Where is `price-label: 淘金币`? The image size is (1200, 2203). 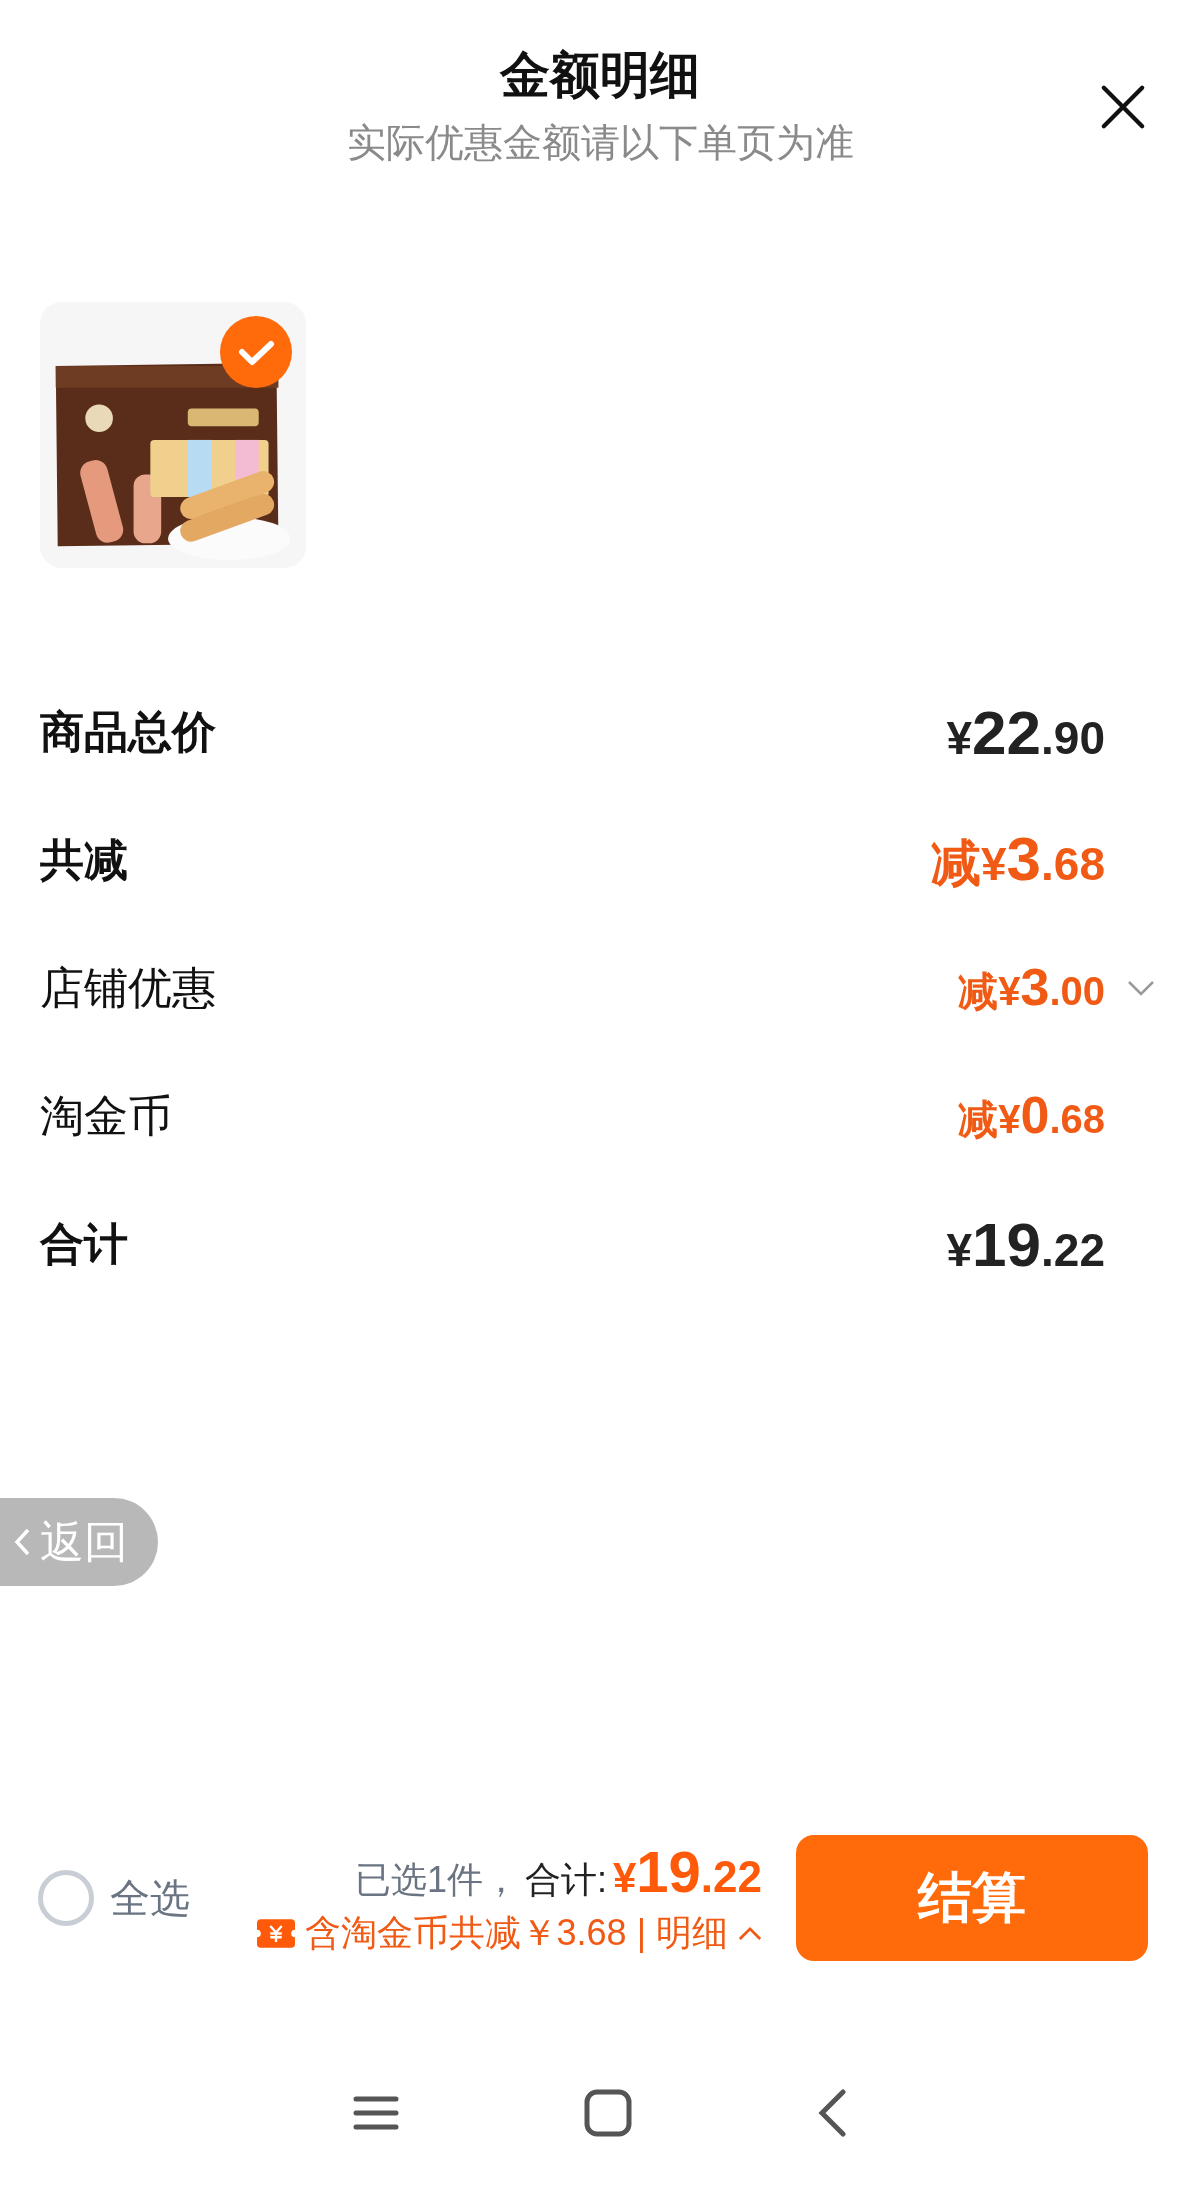
price-label: 淘金币 is located at coordinates (106, 1115).